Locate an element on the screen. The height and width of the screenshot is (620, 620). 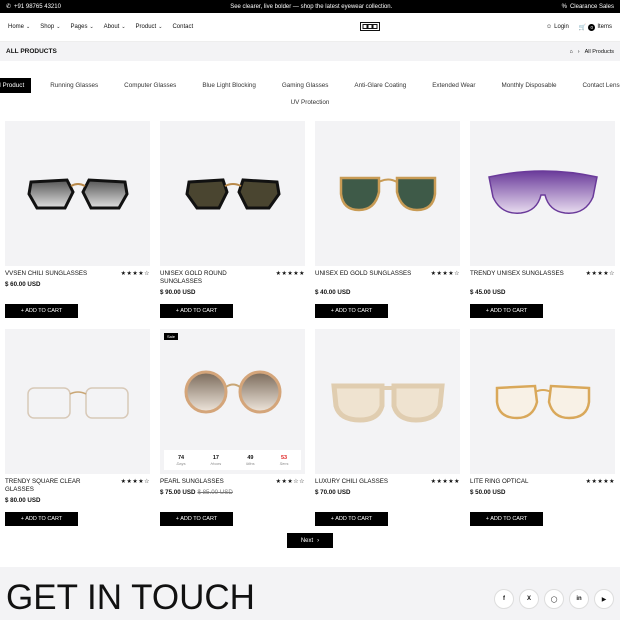
product-name: PEARL SUNGLASSES is located at coordinates (212, 482).